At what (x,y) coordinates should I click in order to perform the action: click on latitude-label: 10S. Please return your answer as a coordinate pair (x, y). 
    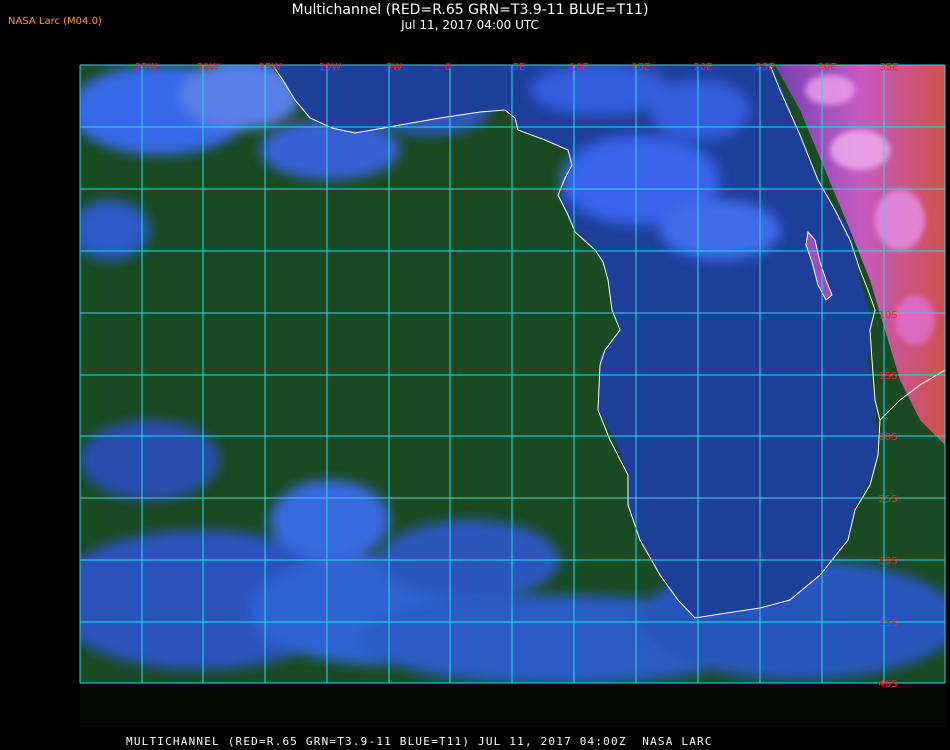
    Looking at the image, I should click on (887, 315).